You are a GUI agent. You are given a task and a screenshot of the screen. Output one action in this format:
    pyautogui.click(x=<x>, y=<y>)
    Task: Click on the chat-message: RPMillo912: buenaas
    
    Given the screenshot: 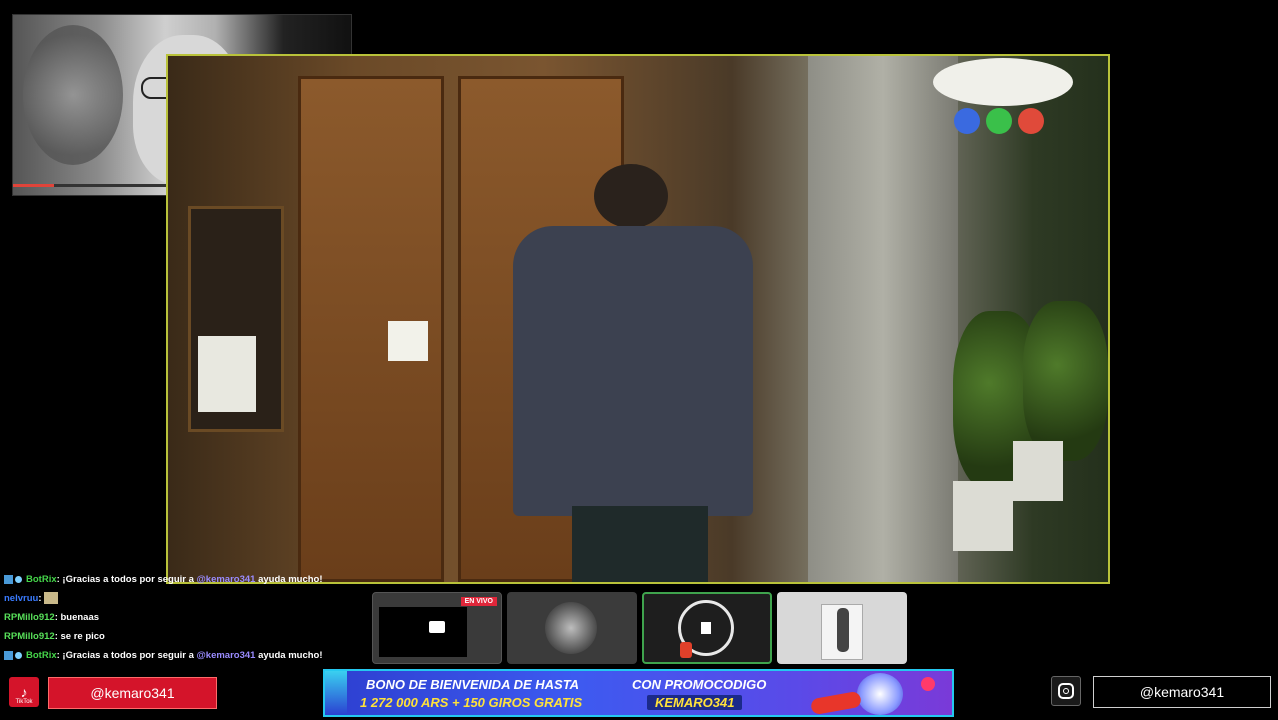 What is the action you would take?
    pyautogui.click(x=184, y=617)
    